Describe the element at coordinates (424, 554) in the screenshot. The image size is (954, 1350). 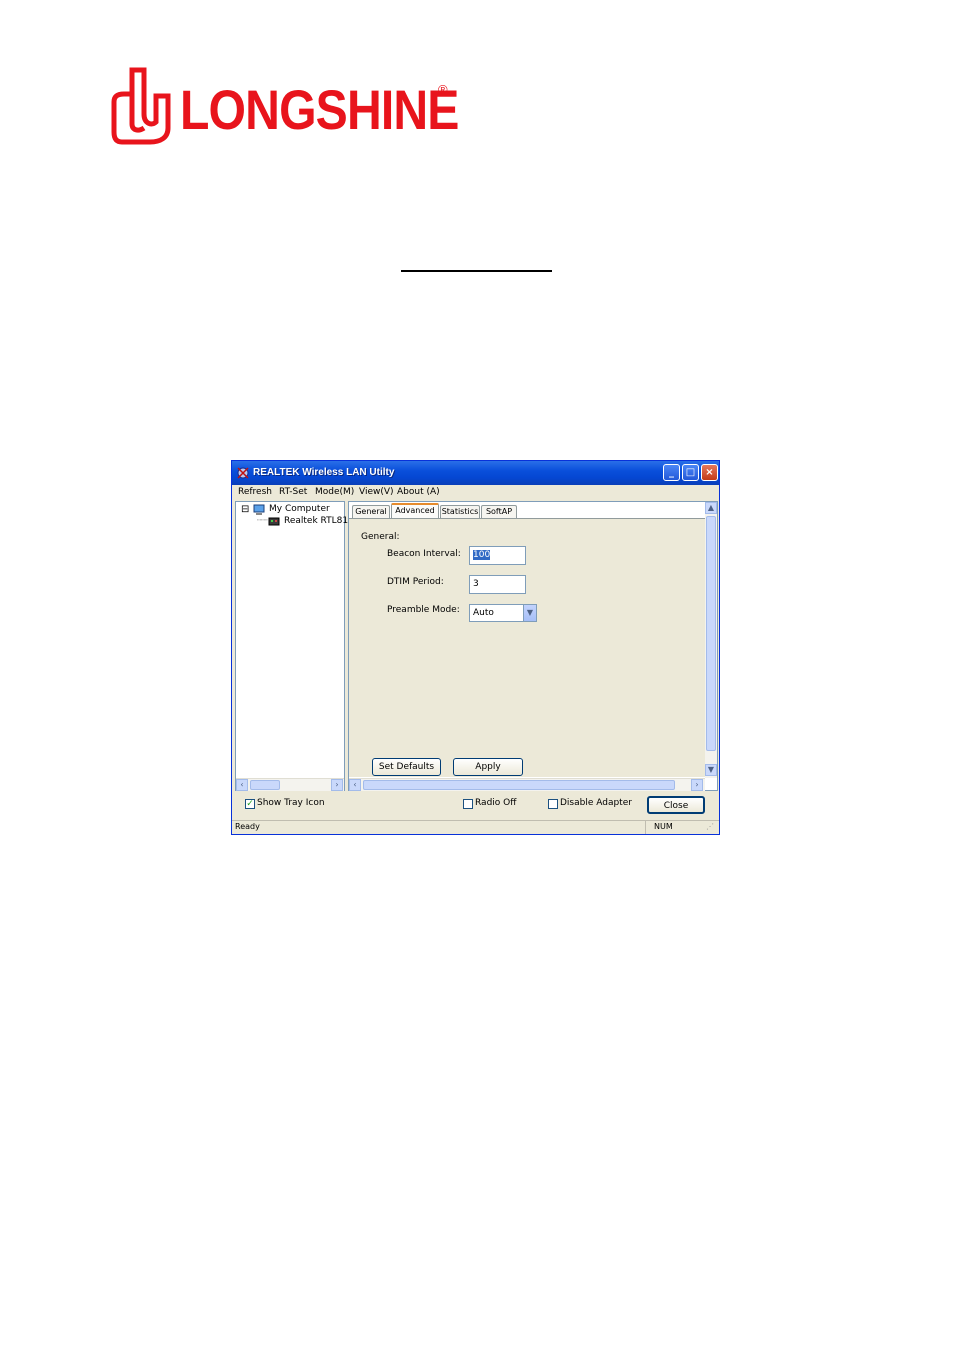
I see `beacon-interval-label: Beacon Interval:` at that location.